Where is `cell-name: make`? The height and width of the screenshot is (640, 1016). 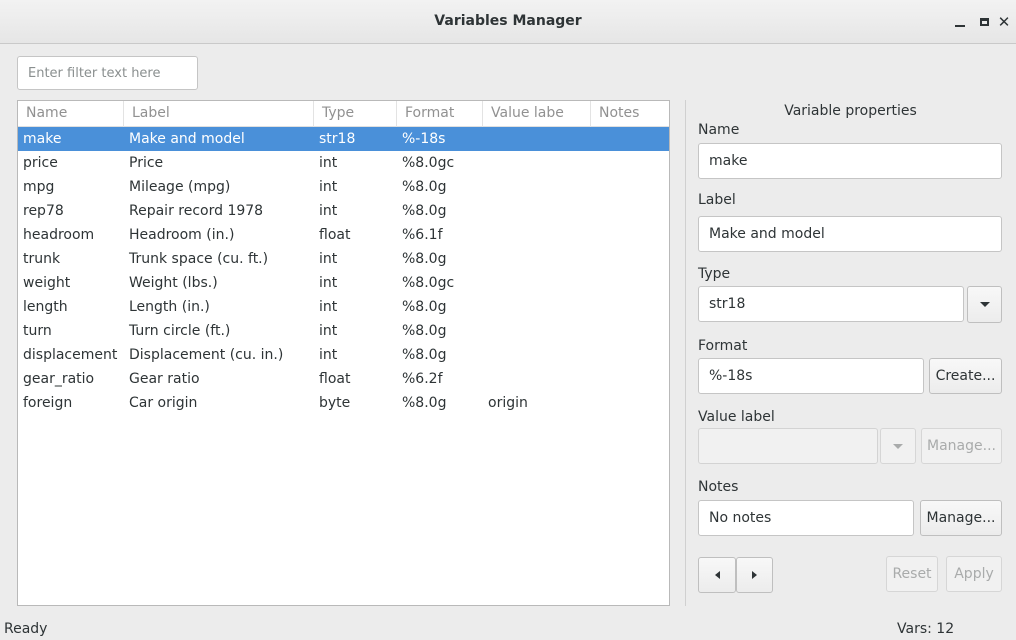
cell-name: make is located at coordinates (42, 139).